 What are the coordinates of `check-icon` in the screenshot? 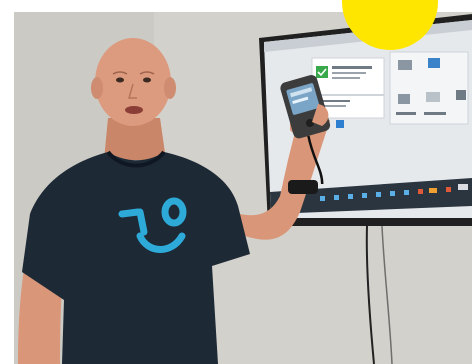 It's located at (322, 72).